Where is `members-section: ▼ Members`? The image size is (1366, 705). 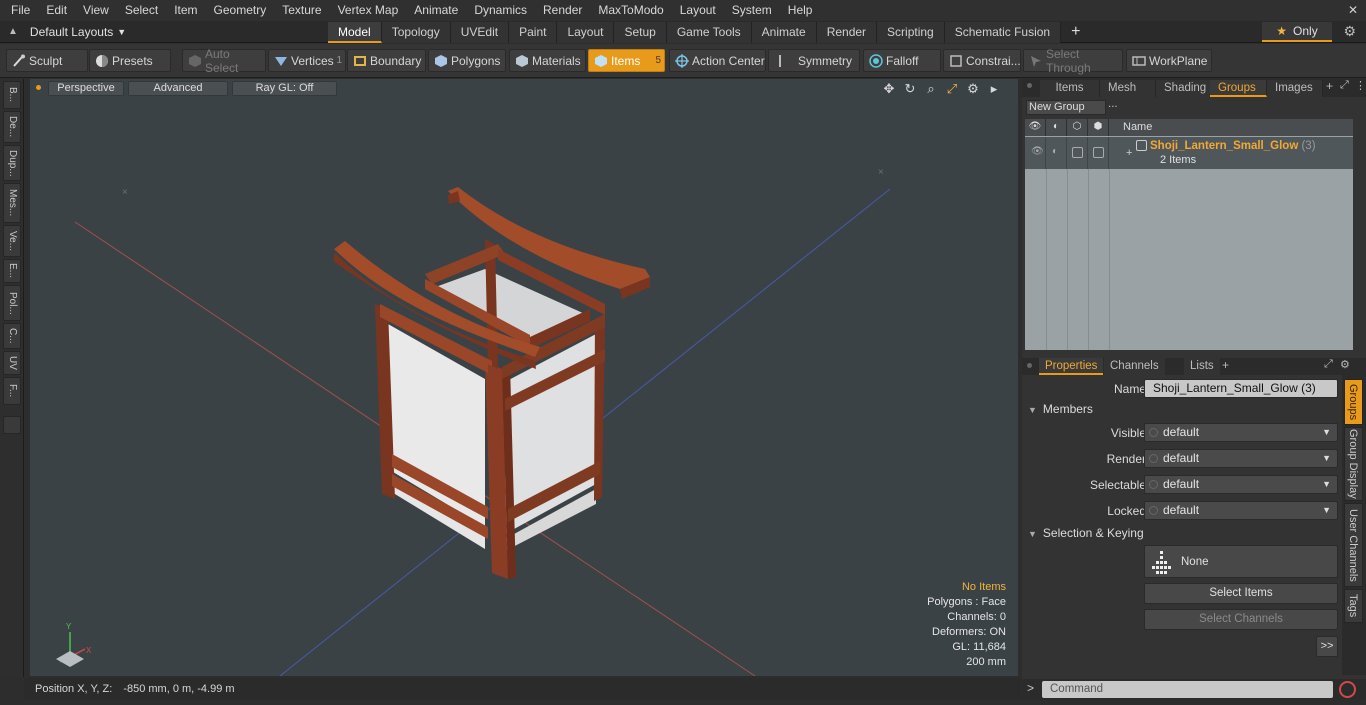 members-section: ▼ Members is located at coordinates (1060, 409).